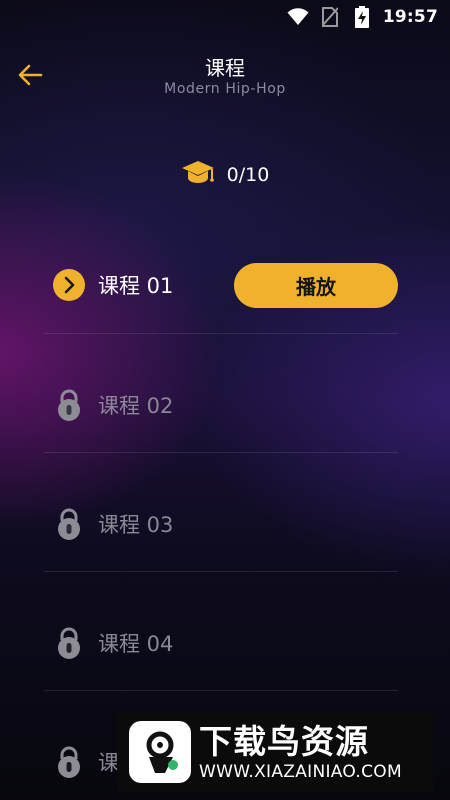  What do you see at coordinates (136, 286) in the screenshot?
I see `lesson-label: 课程 01` at bounding box center [136, 286].